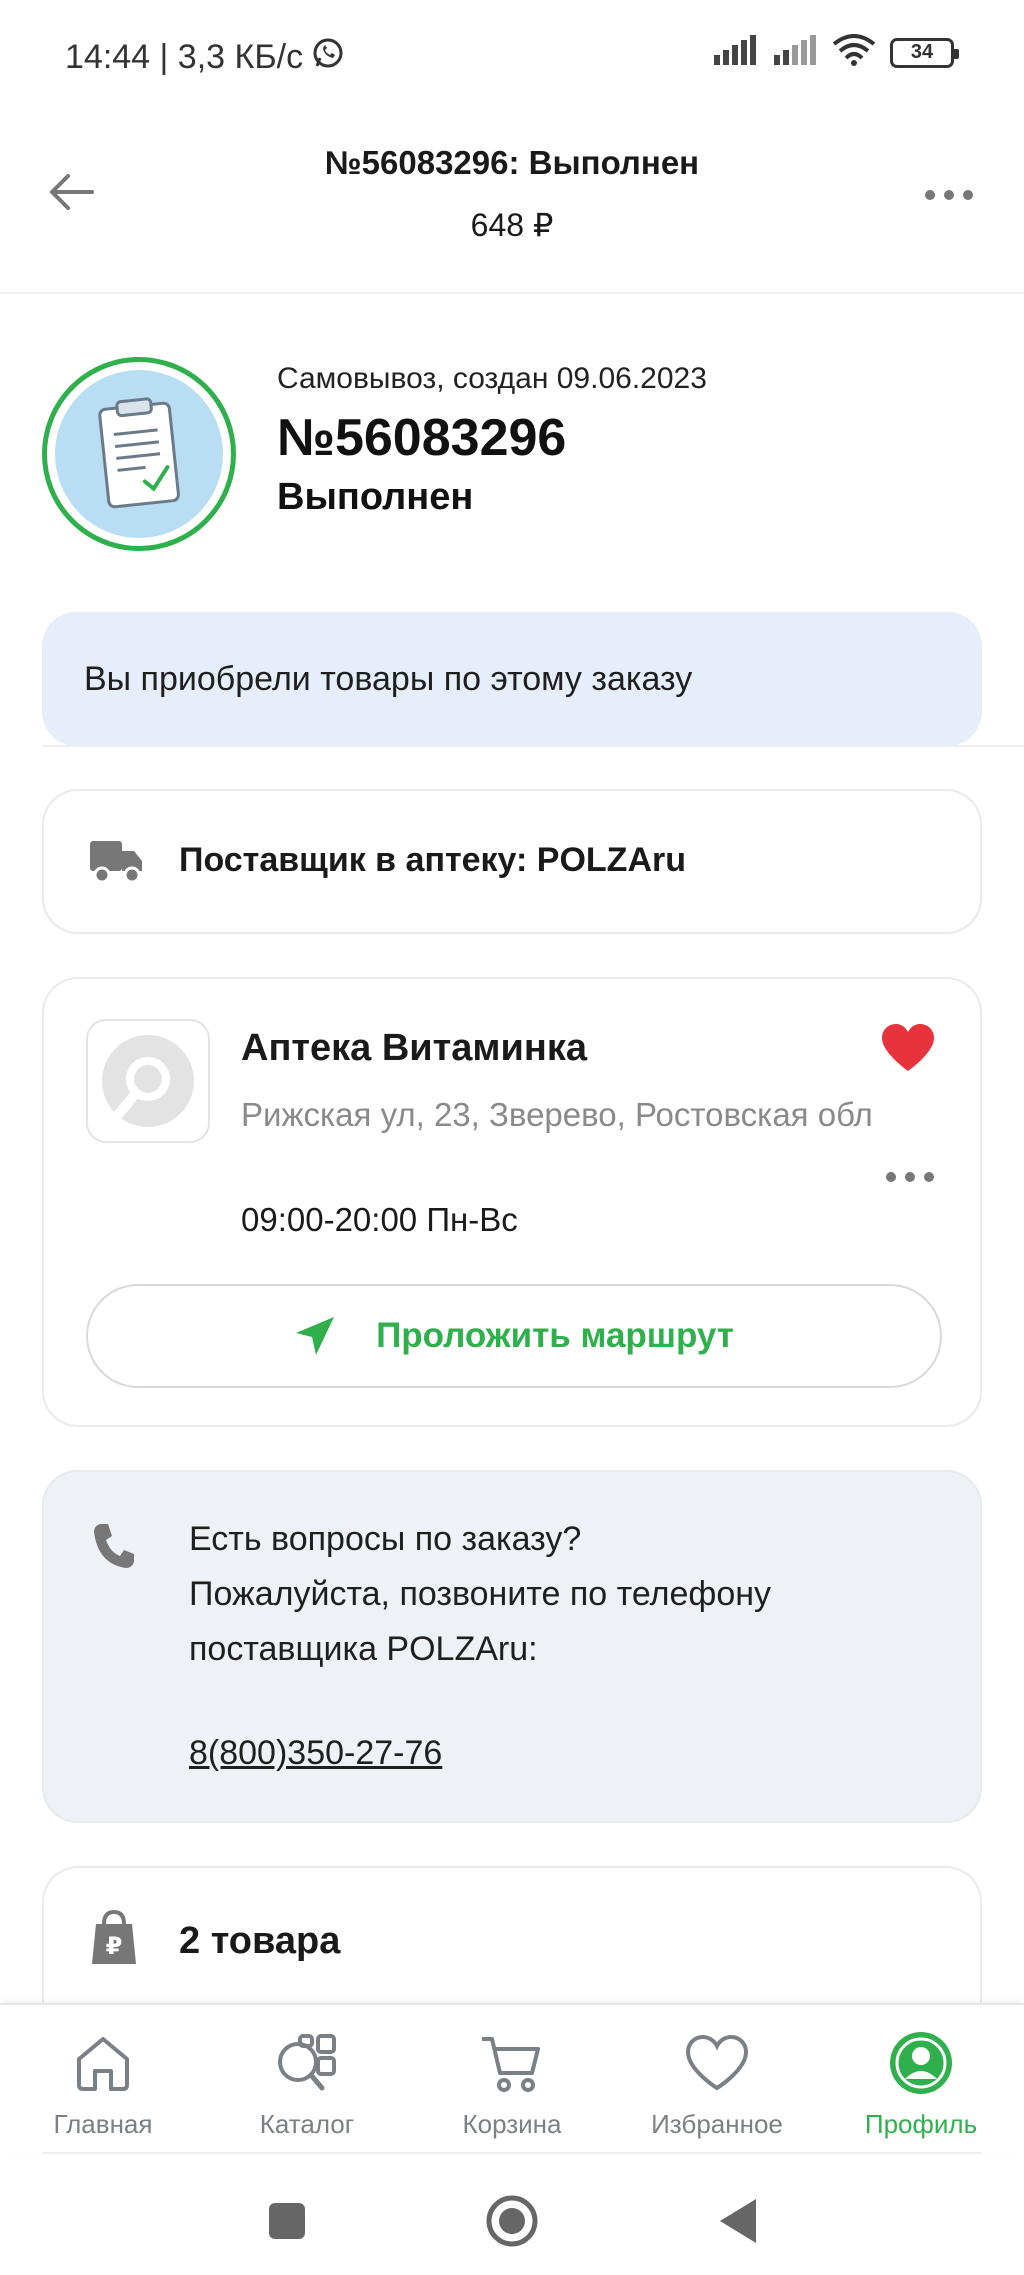  I want to click on header-sum: 648 ₽, so click(512, 225).